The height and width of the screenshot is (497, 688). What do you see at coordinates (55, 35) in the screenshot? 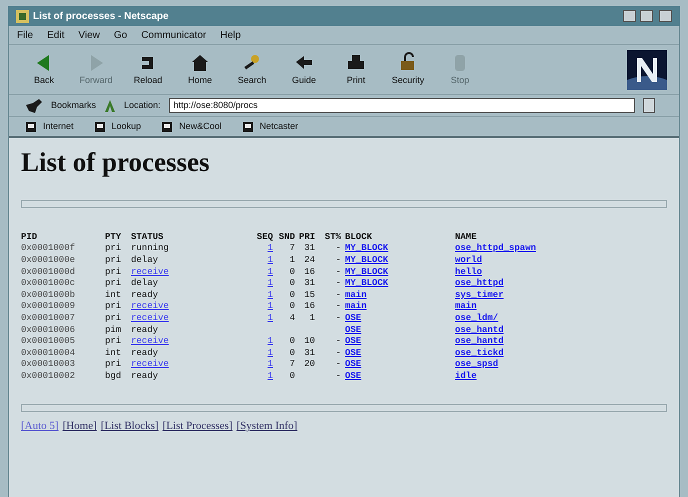
I see `menu-item: Edit` at bounding box center [55, 35].